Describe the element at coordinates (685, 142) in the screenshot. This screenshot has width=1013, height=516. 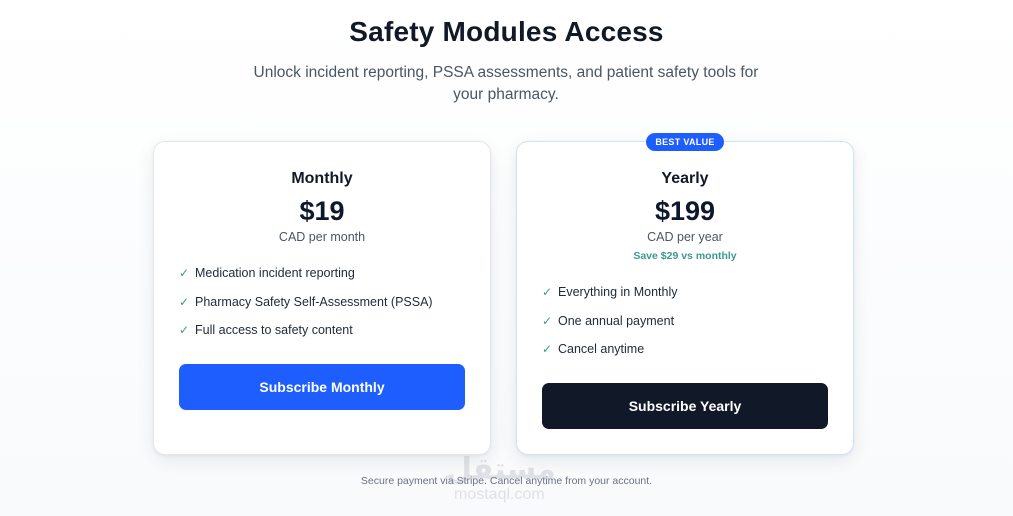
I see `best-value-badge: BEST VALUE` at that location.